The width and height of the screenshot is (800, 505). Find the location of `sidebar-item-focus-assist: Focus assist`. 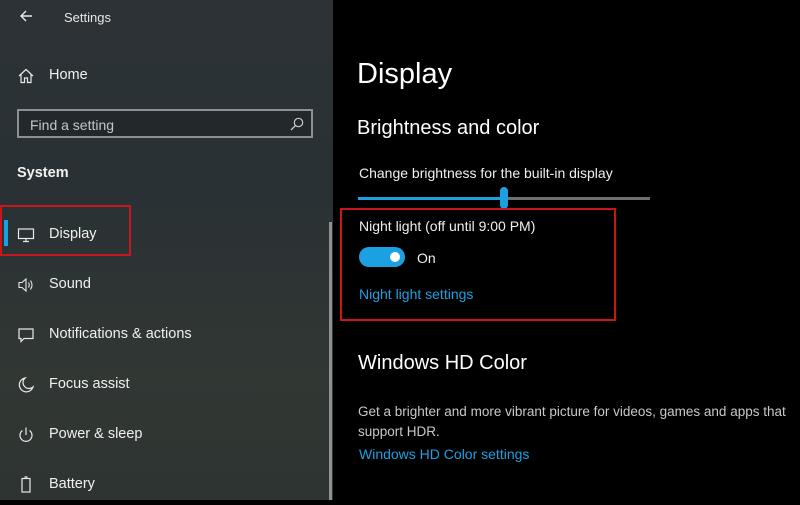

sidebar-item-focus-assist: Focus assist is located at coordinates (165, 385).